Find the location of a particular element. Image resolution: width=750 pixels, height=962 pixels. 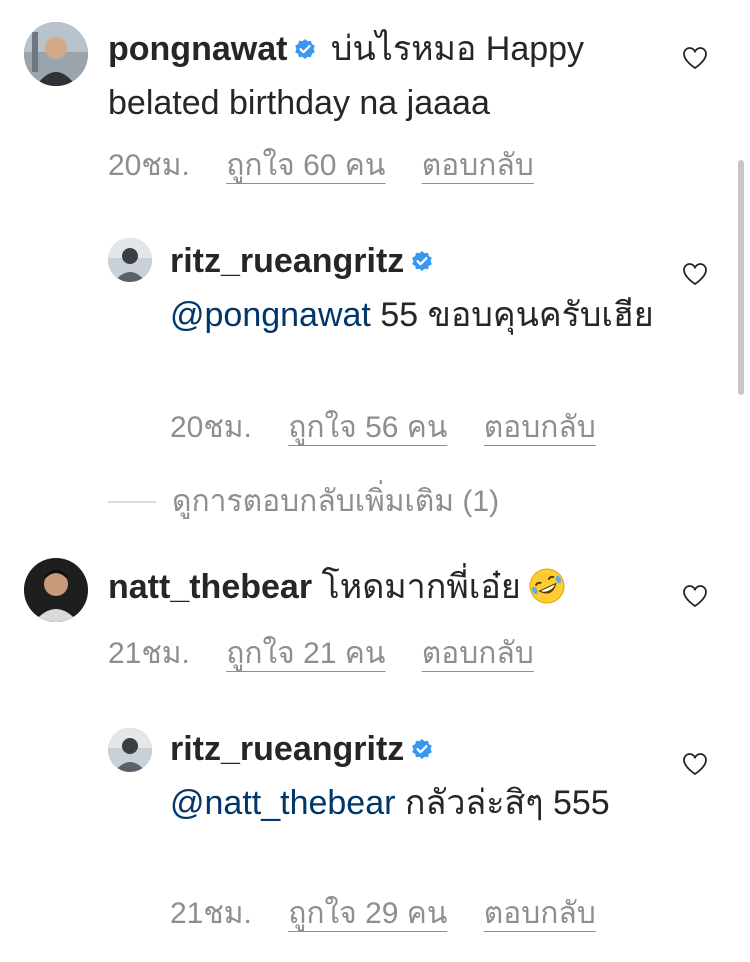

likes-count-link: ถูกใจ 56 คน is located at coordinates (367, 427).